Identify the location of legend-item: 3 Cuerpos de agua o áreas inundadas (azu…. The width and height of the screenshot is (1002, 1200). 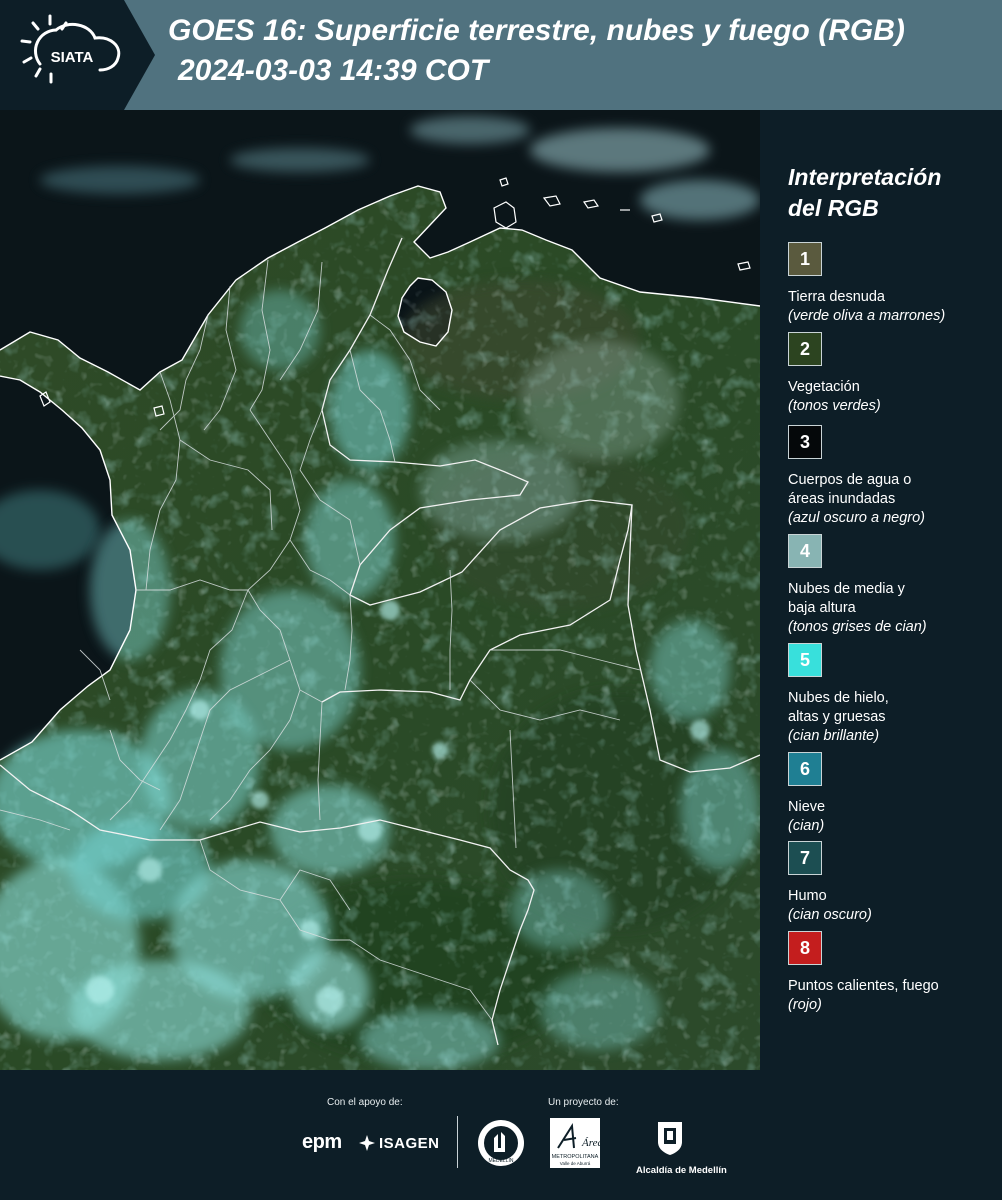
(893, 476).